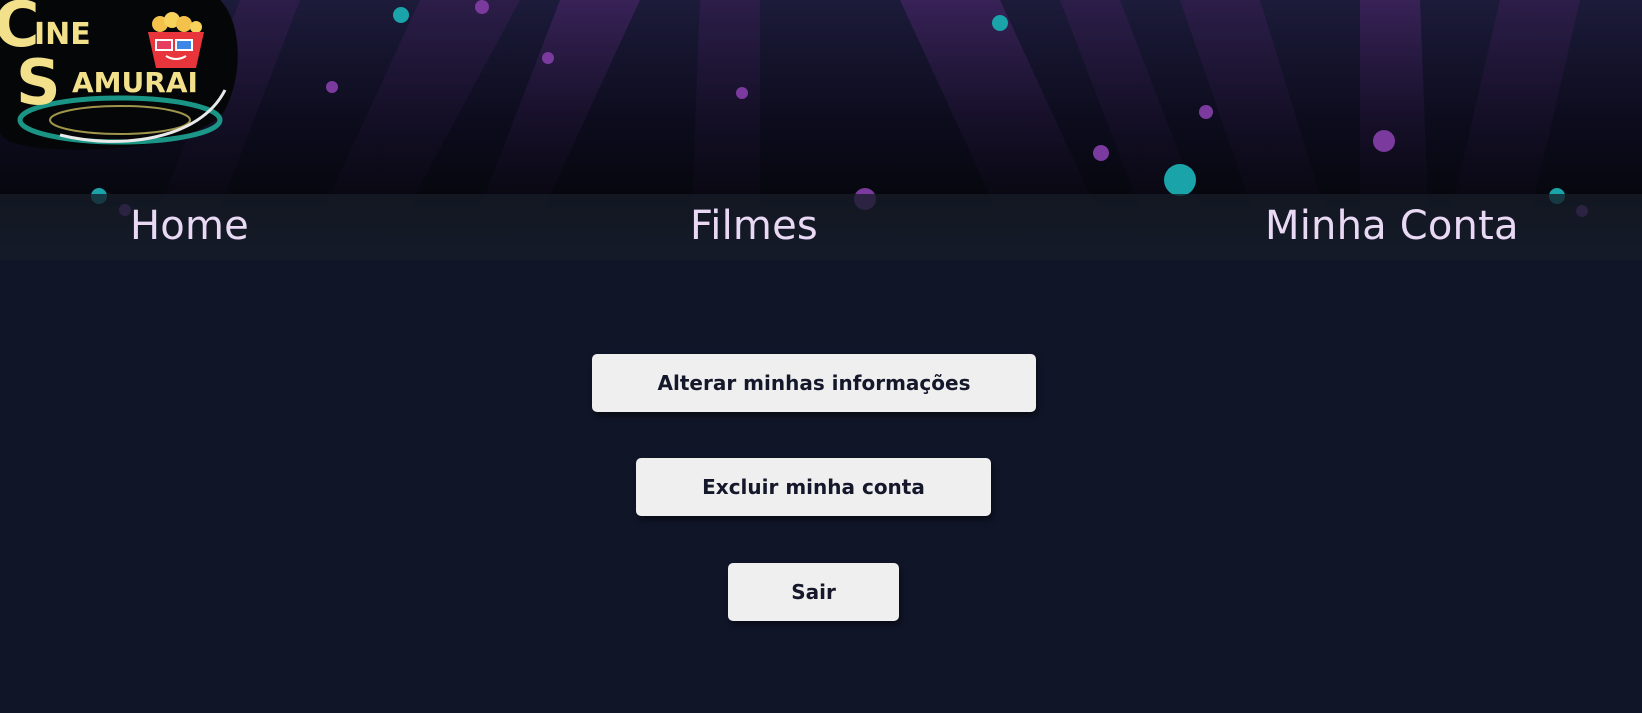 The height and width of the screenshot is (713, 1642). Describe the element at coordinates (821, 227) in the screenshot. I see `main-nav: Home Filmes Minha Conta` at that location.